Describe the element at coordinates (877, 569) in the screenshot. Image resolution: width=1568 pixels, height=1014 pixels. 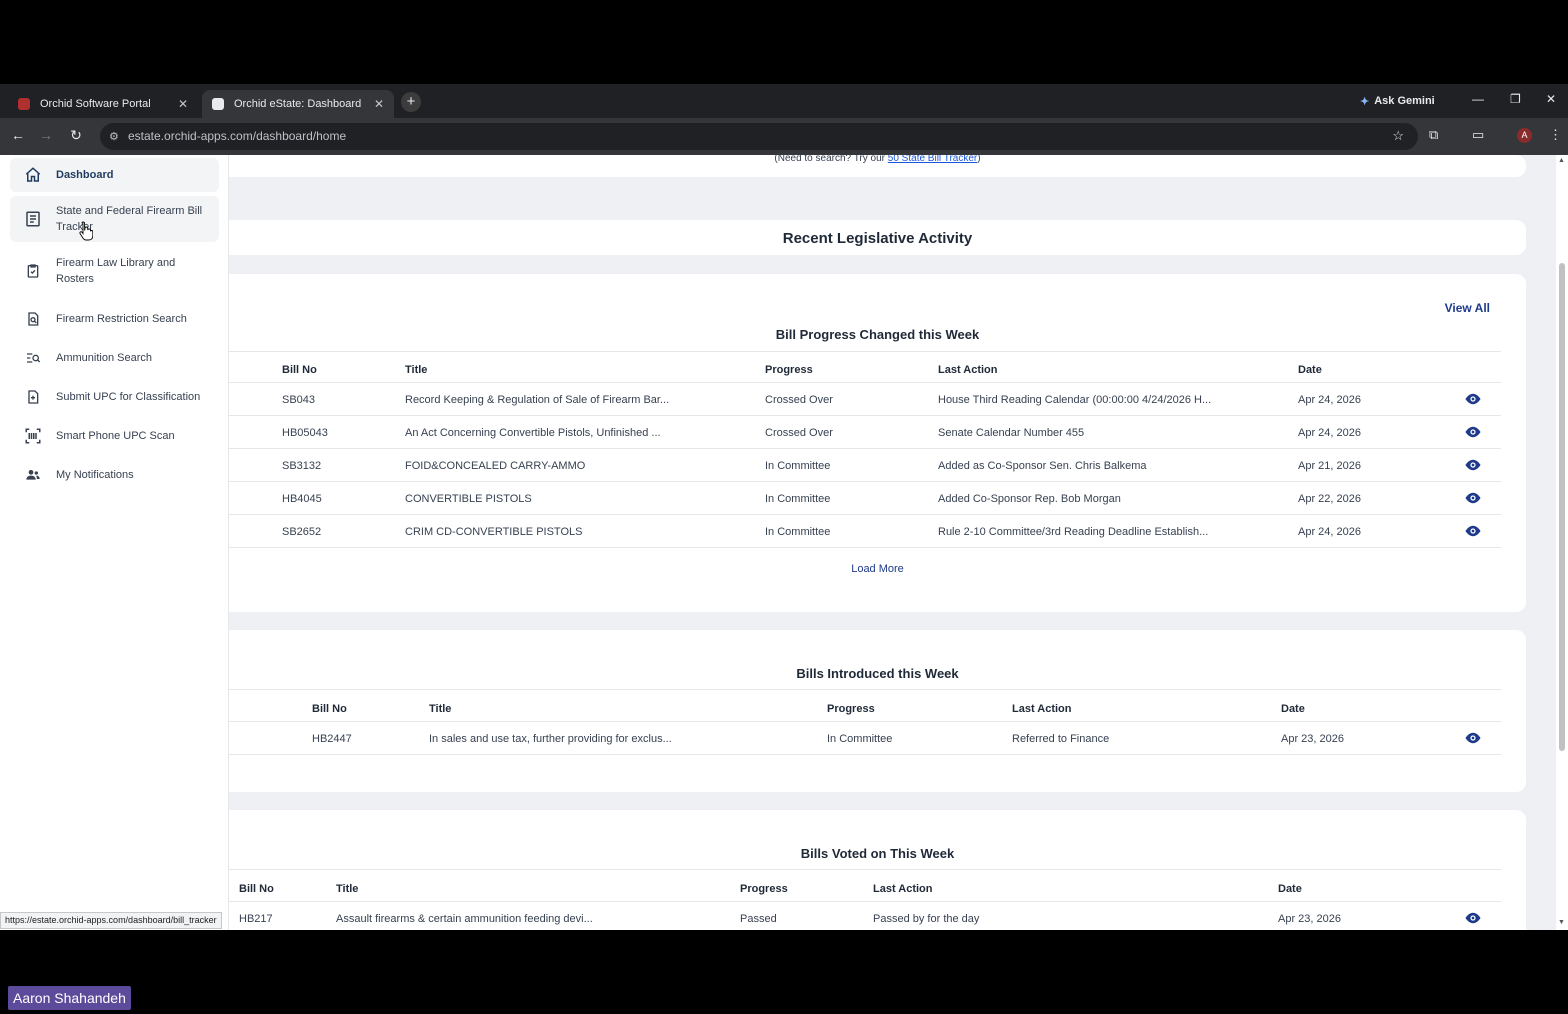
I see `load-more-button: Load More` at that location.